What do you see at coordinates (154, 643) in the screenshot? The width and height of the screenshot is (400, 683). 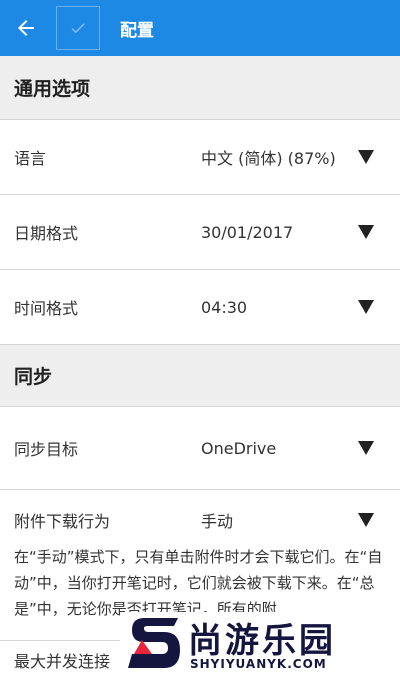 I see `watermark-logo-icon` at bounding box center [154, 643].